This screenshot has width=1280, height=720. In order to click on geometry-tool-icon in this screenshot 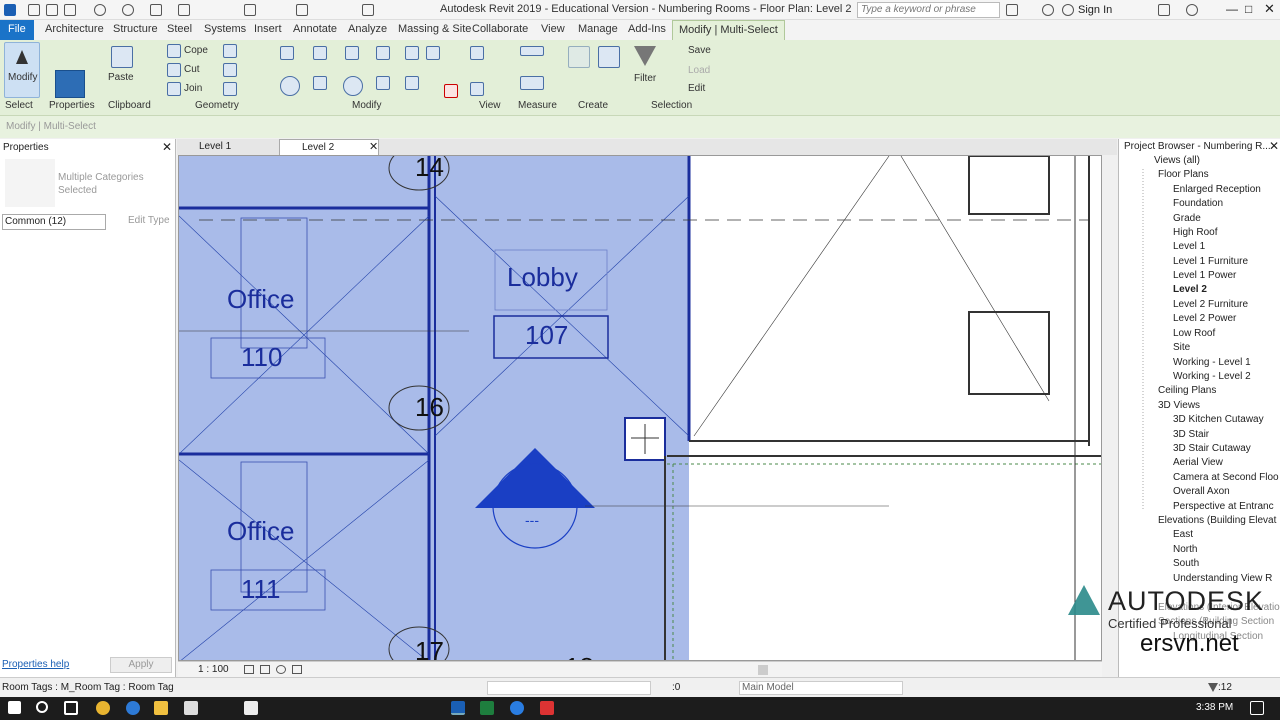, I will do `click(230, 70)`.